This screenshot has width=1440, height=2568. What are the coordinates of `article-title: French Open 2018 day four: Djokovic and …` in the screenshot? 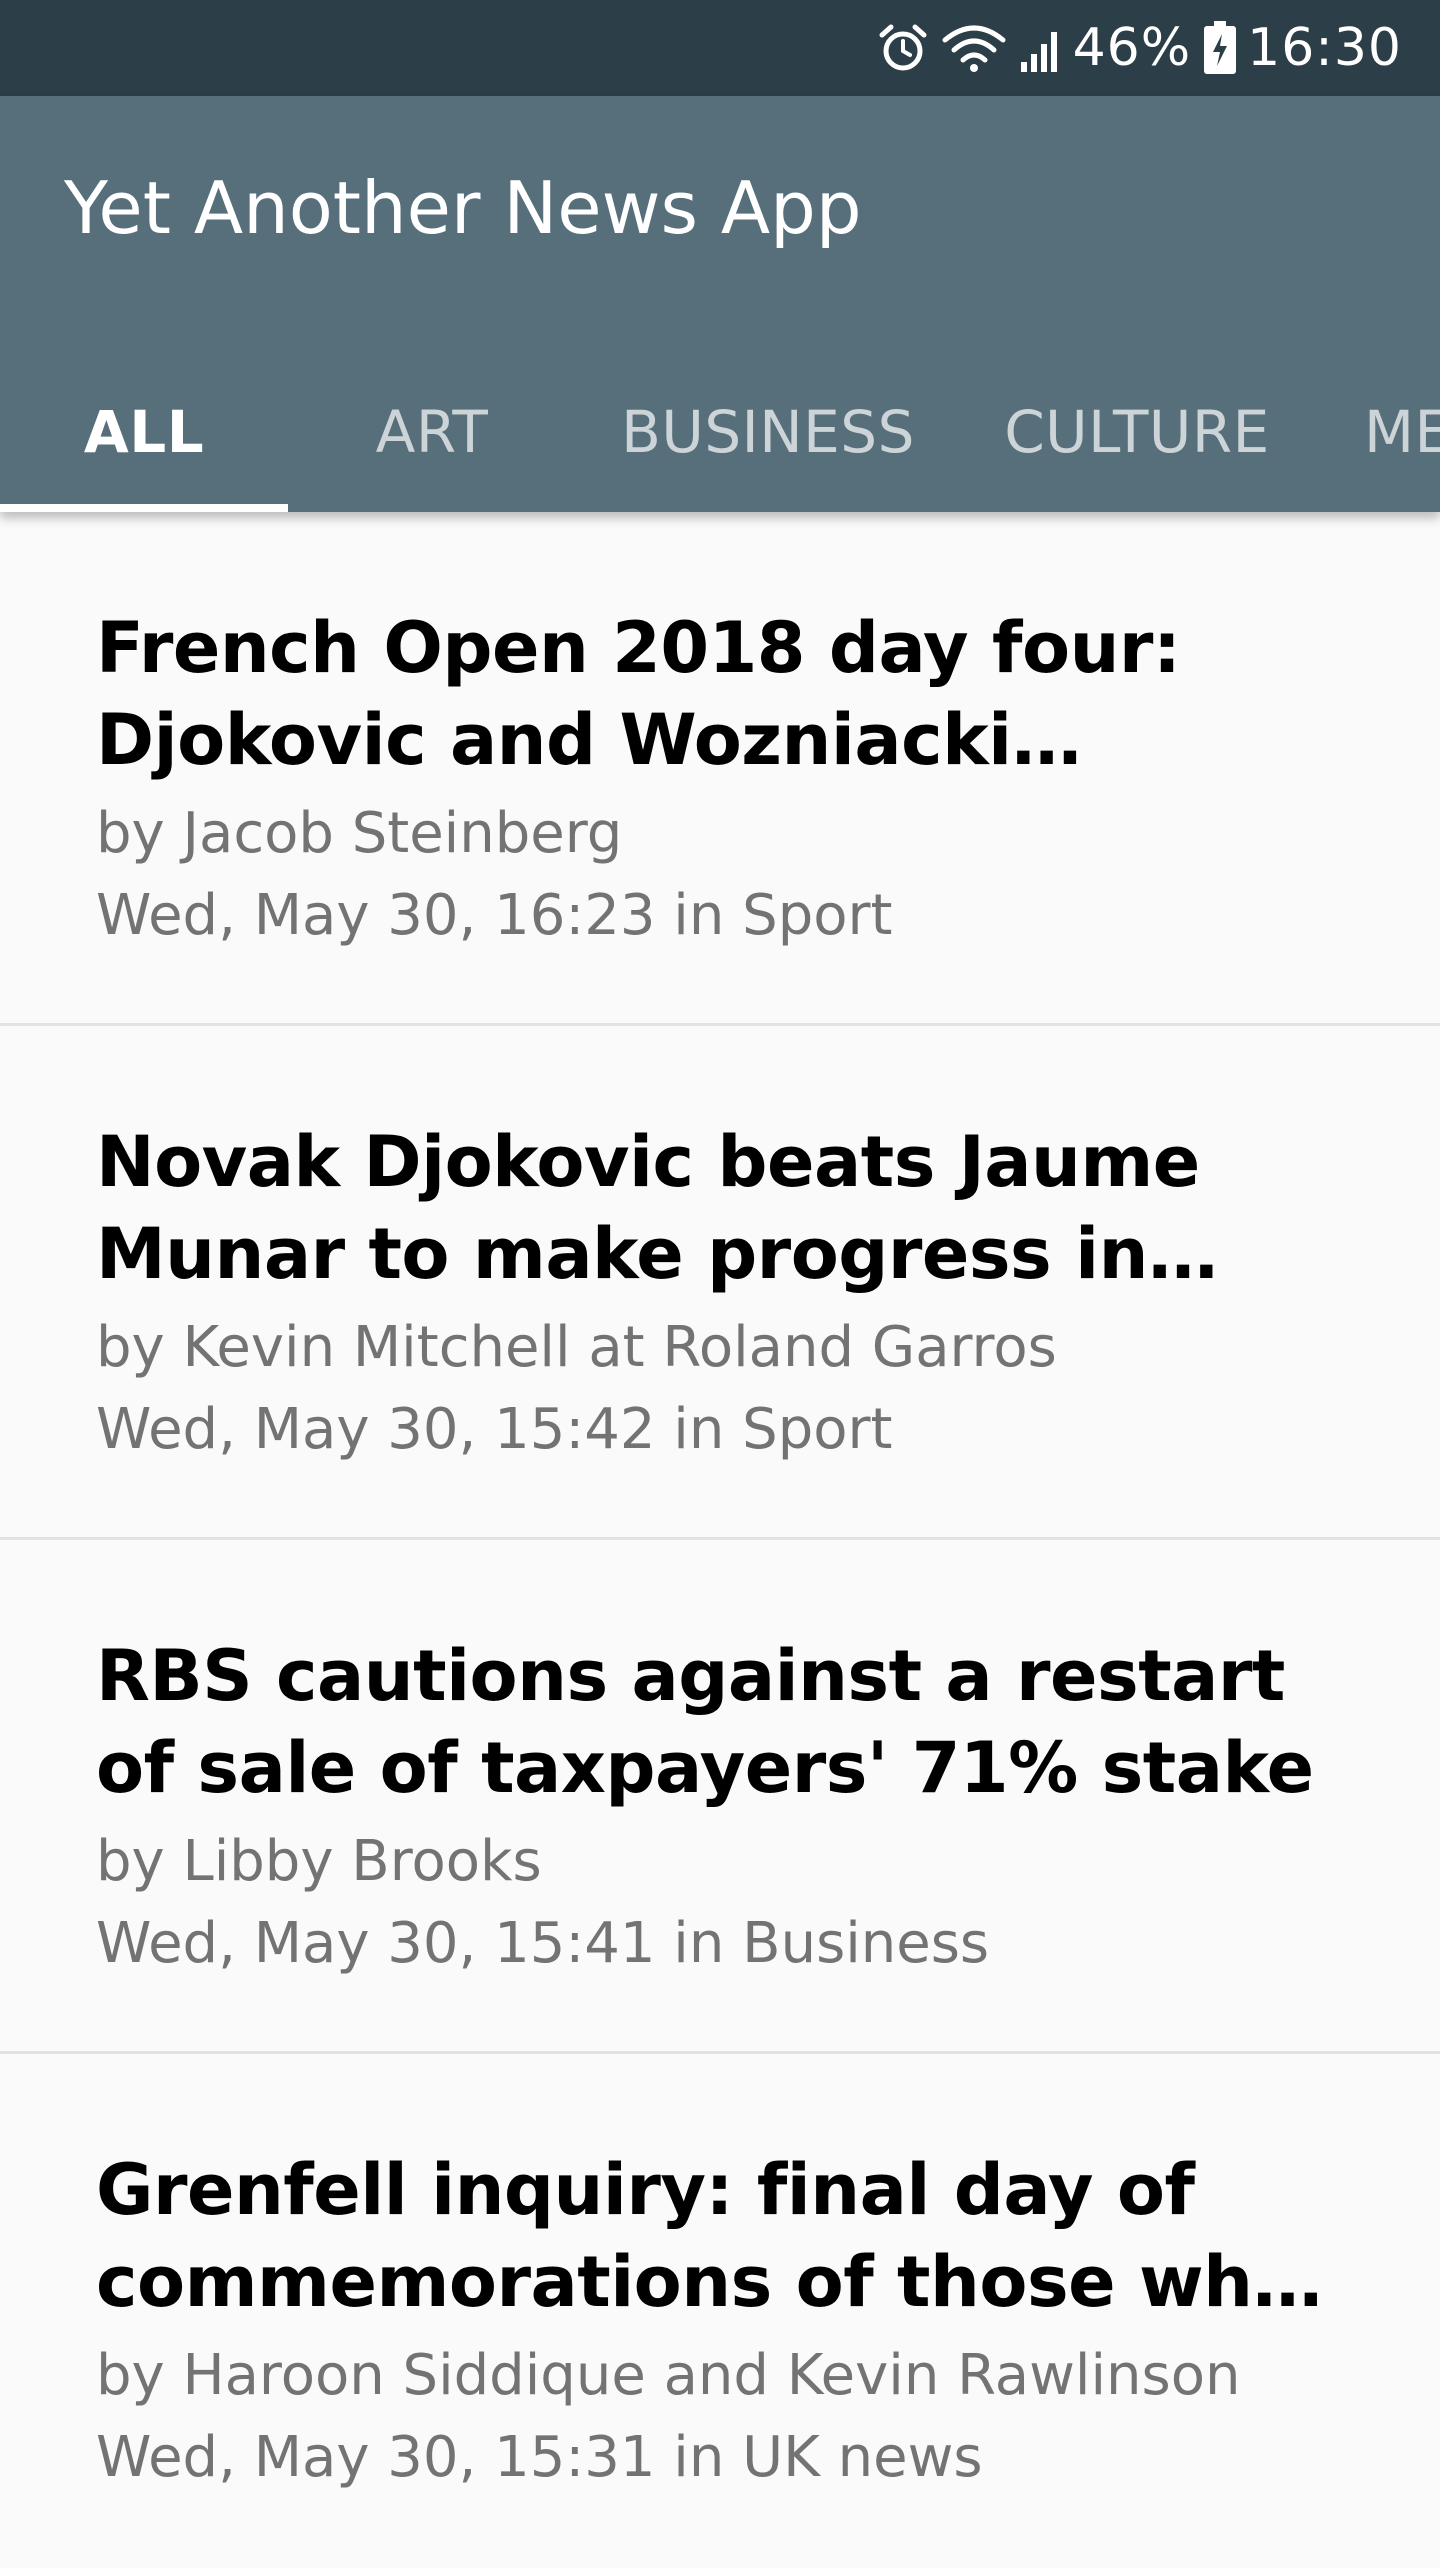 It's located at (638, 694).